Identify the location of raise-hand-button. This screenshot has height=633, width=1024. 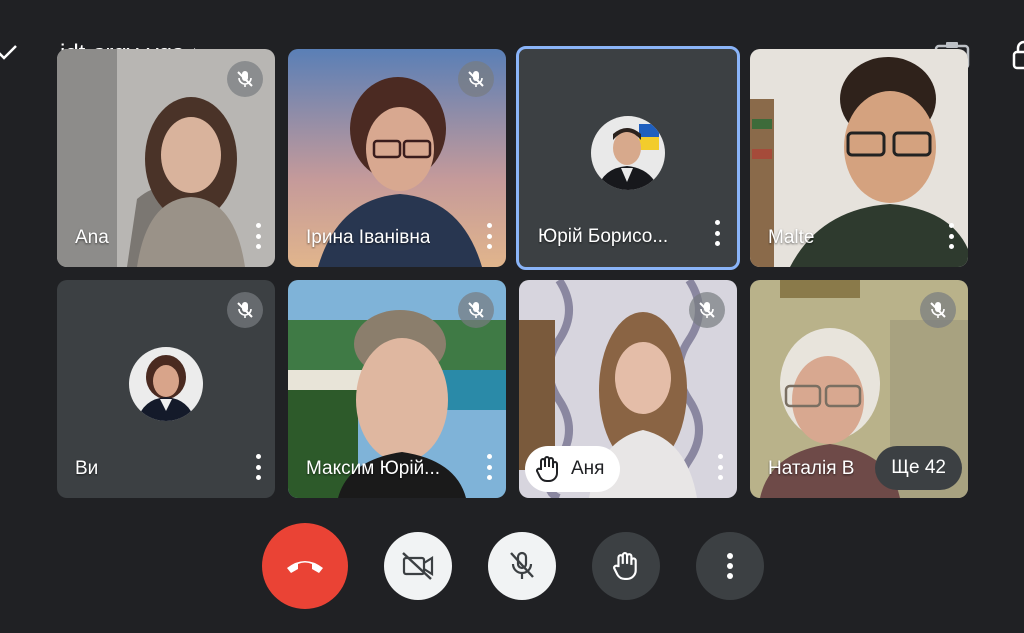
(626, 566).